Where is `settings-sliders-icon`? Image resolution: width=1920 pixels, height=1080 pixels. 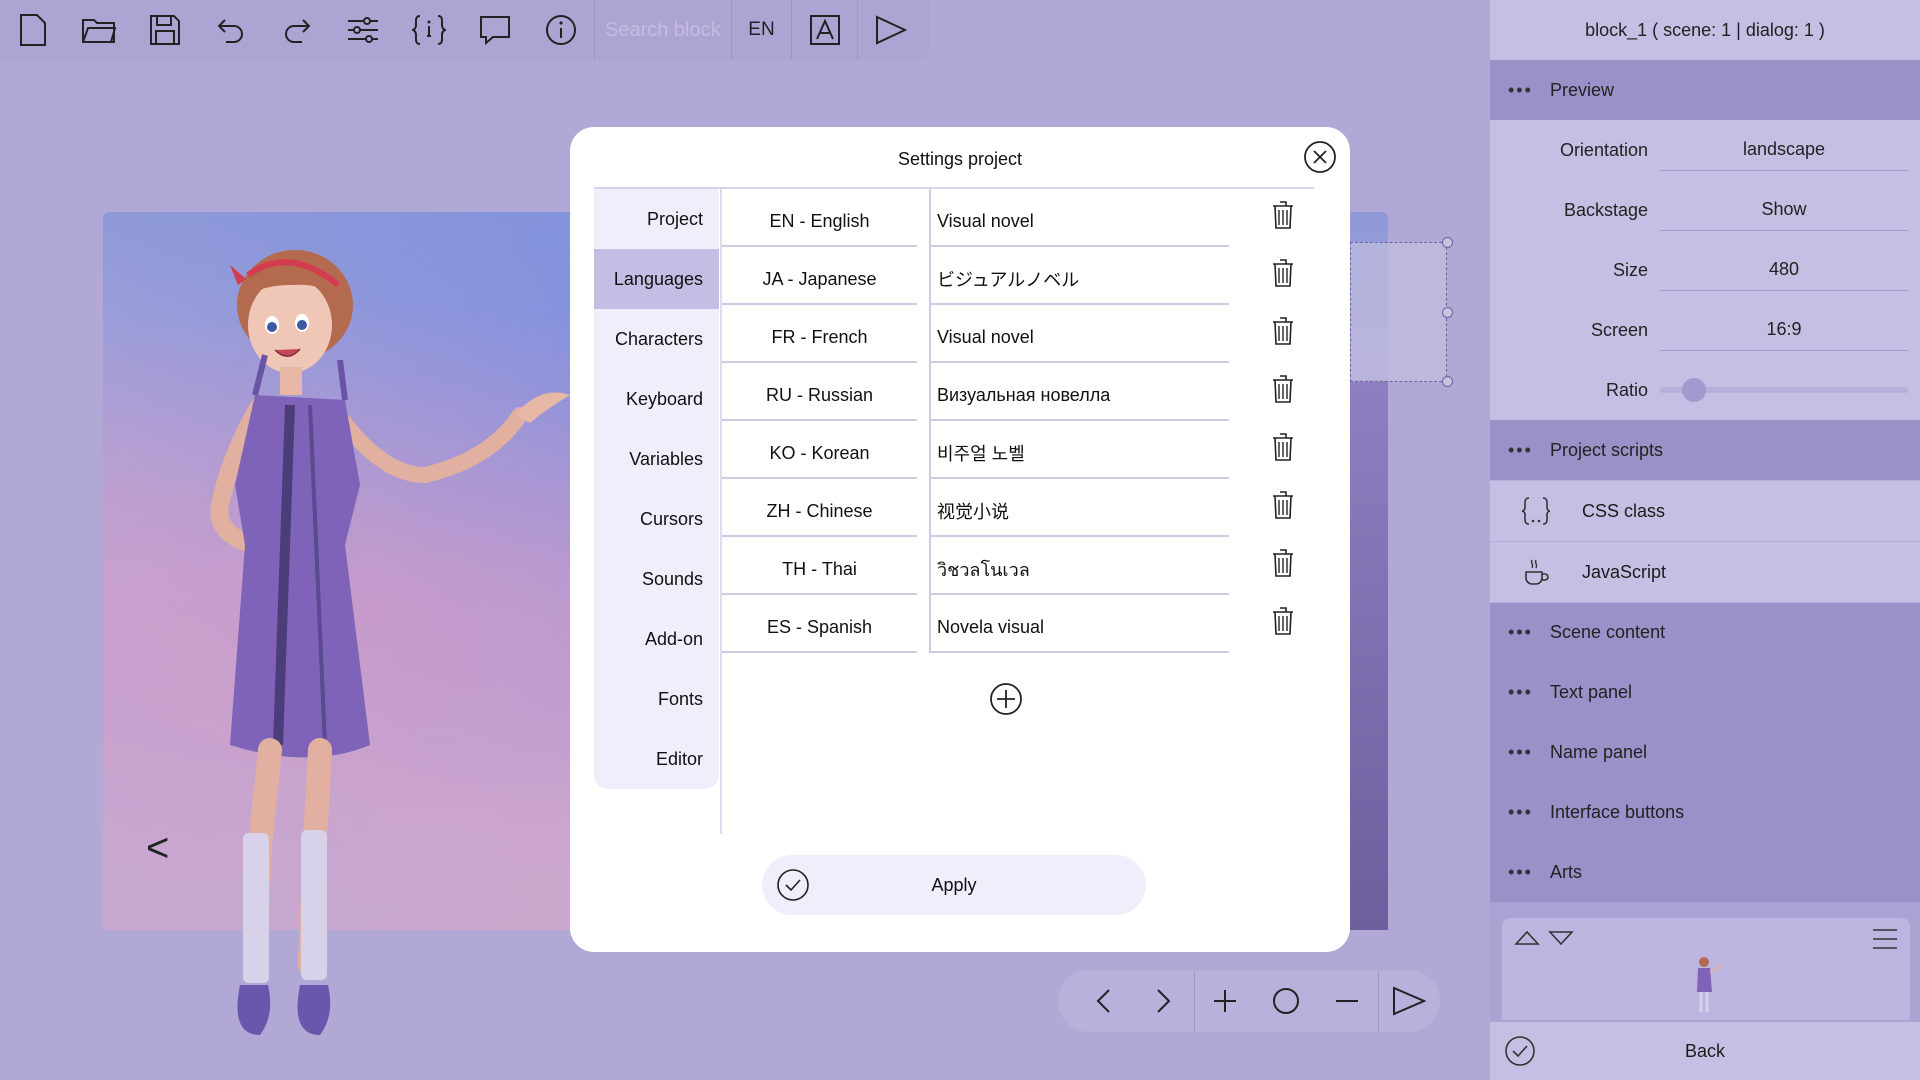 settings-sliders-icon is located at coordinates (363, 30).